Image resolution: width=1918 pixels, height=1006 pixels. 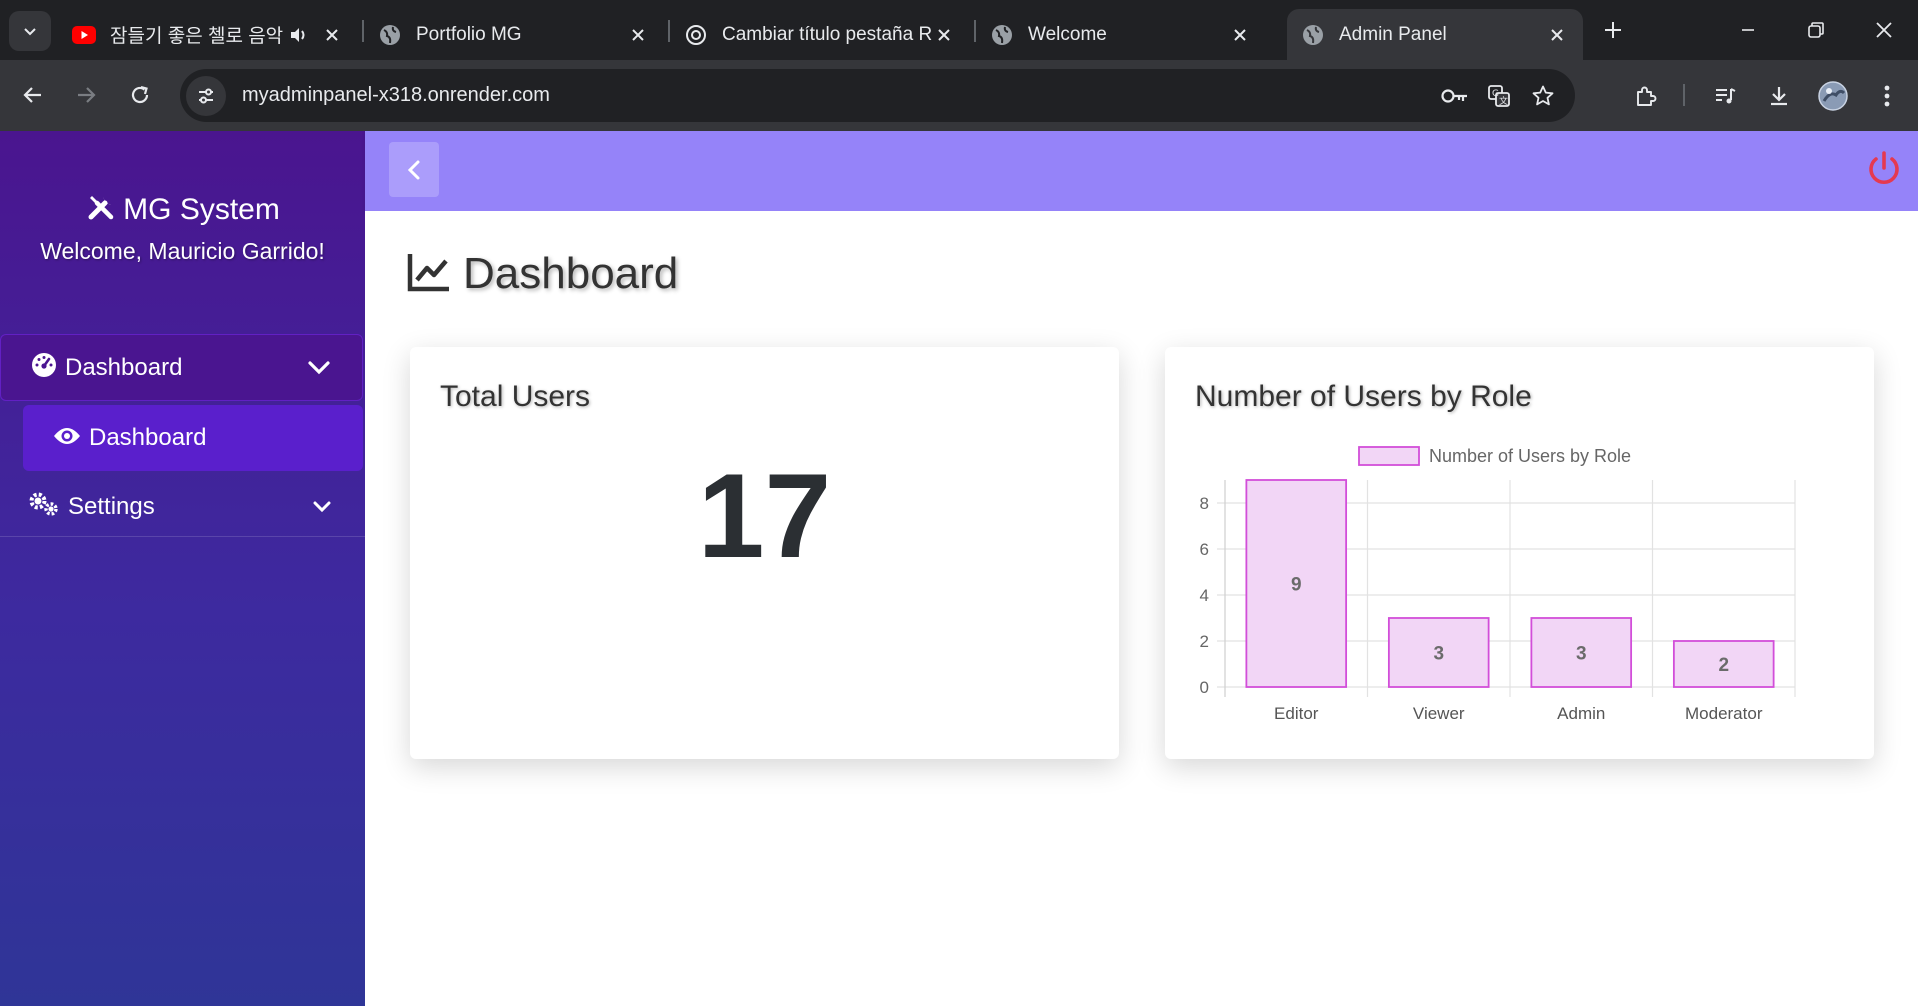 I want to click on tab-search-button, so click(x=30, y=31).